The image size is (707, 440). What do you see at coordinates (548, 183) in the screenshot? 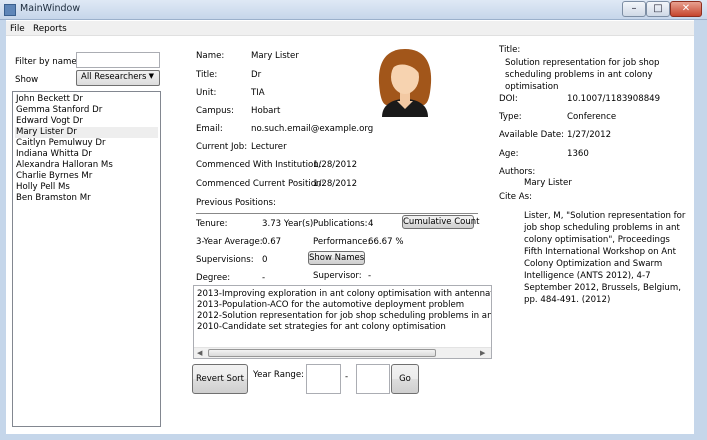
I see `authors-value: Mary Lister` at bounding box center [548, 183].